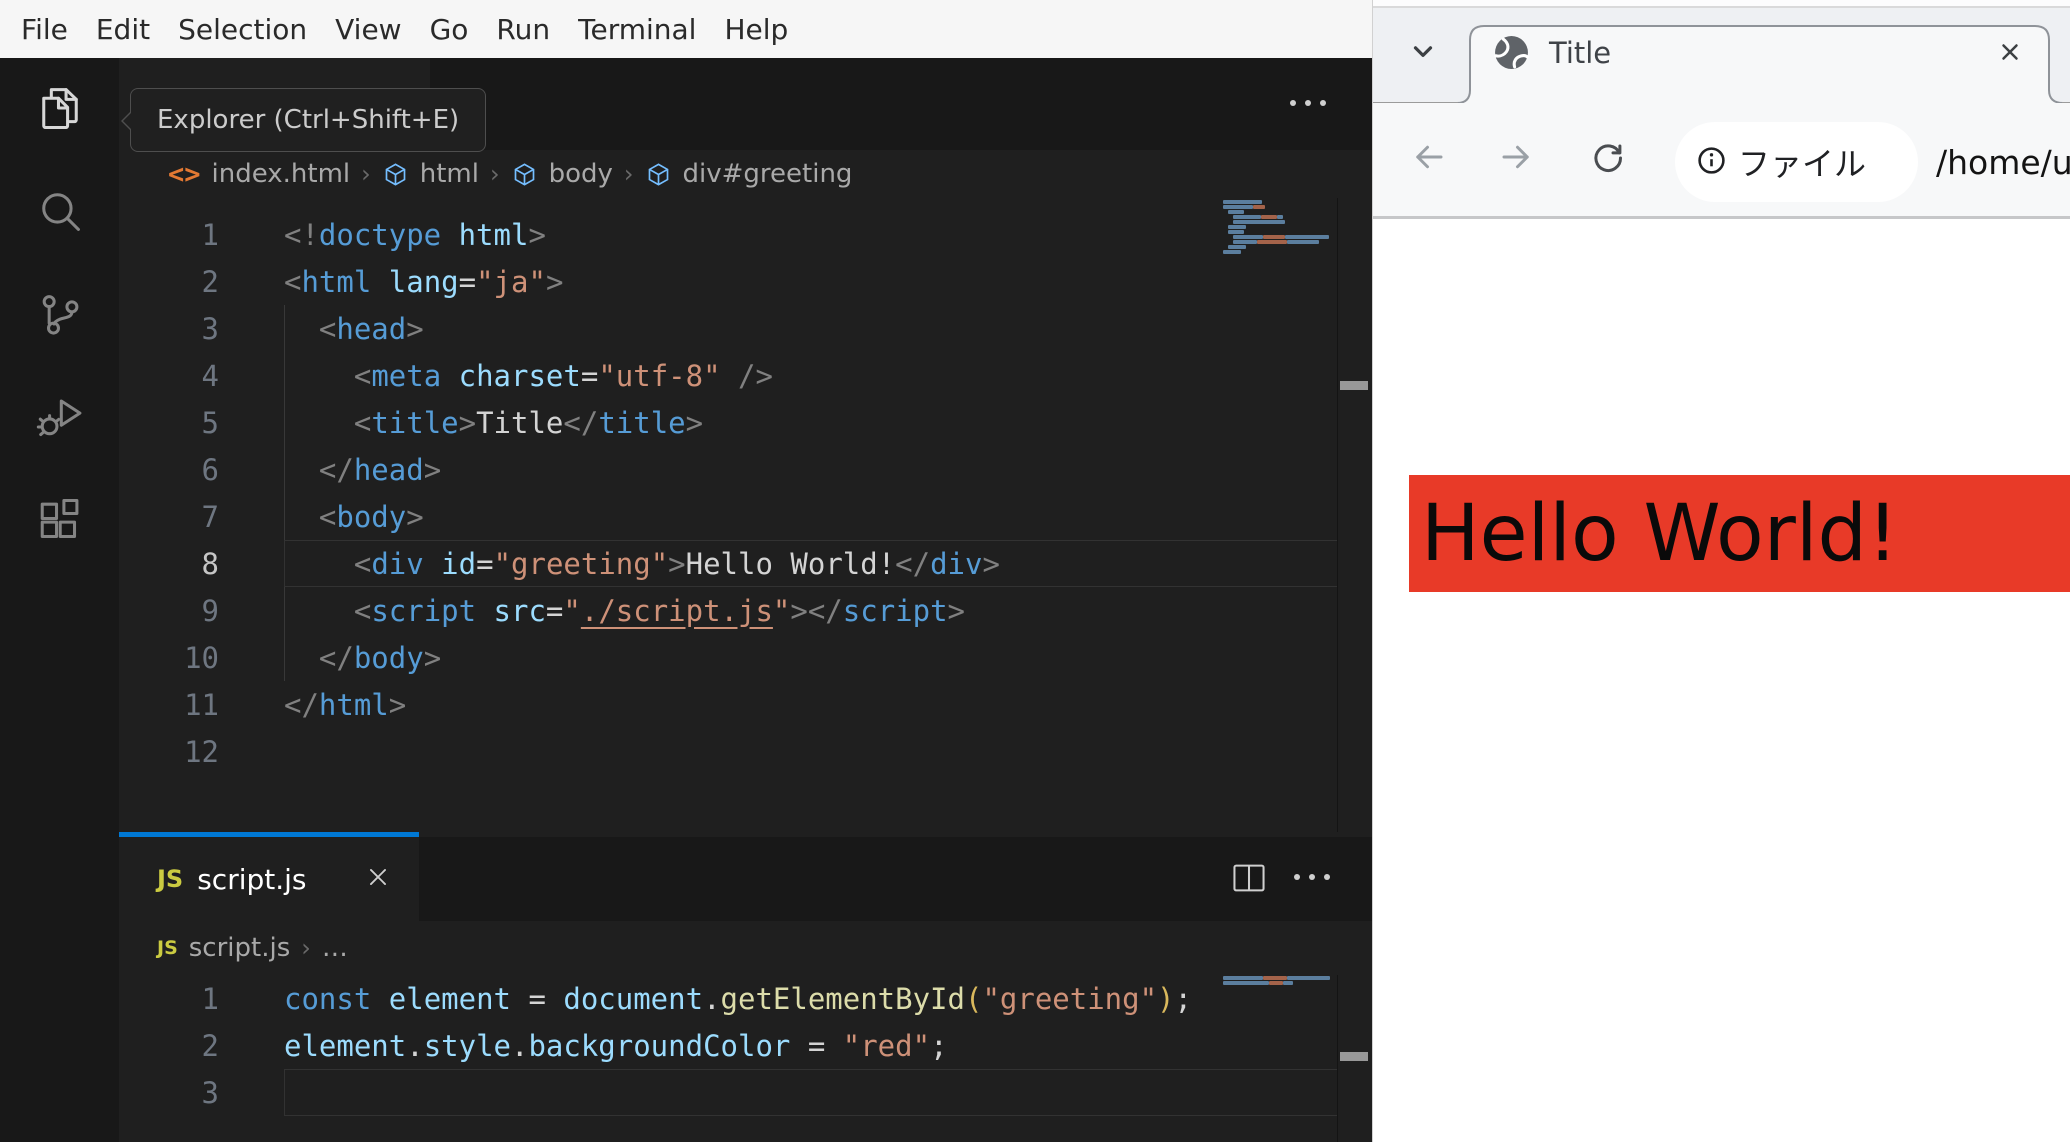  What do you see at coordinates (2010, 54) in the screenshot?
I see `close-browser-tab-button` at bounding box center [2010, 54].